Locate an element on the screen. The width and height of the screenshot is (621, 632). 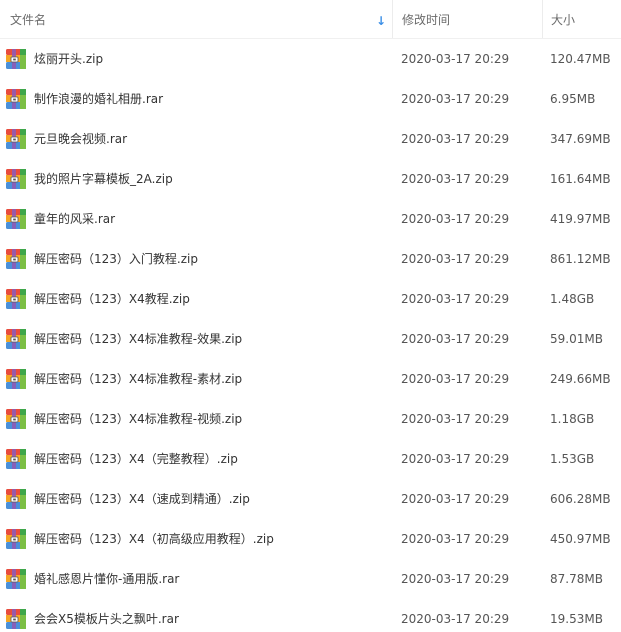
file-row: 会会X5模板片头之飘叶.rar 2020-03-17 20:29 19.53MB is located at coordinates (310, 615).